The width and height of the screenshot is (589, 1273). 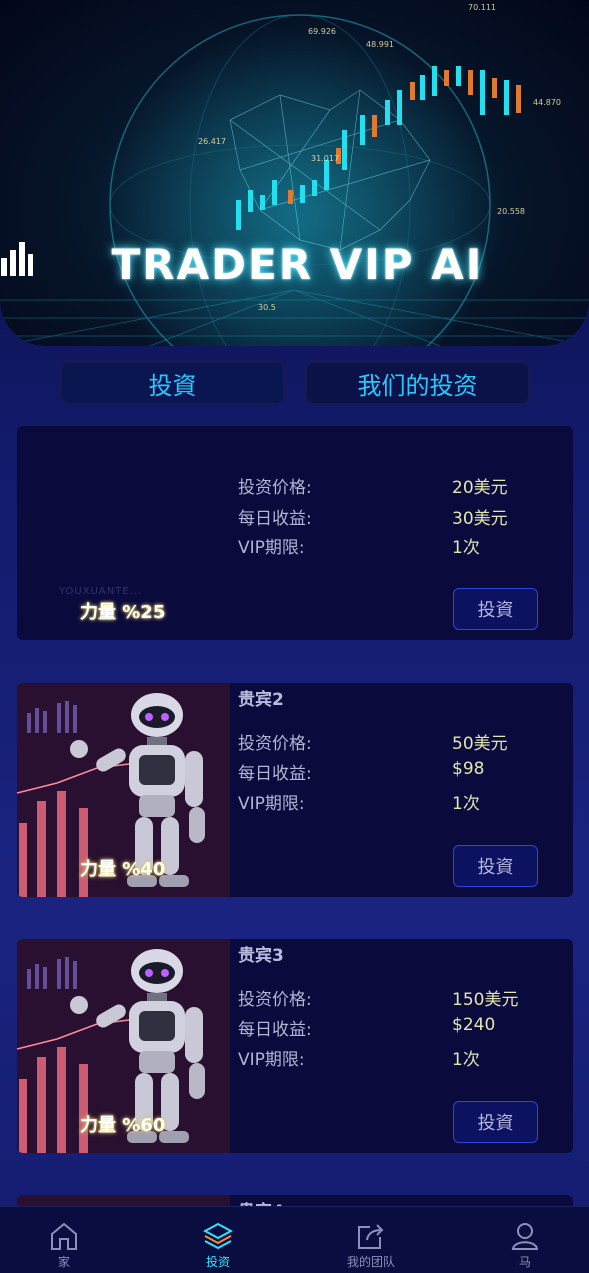 I want to click on banner-number: 31.017, so click(x=325, y=158).